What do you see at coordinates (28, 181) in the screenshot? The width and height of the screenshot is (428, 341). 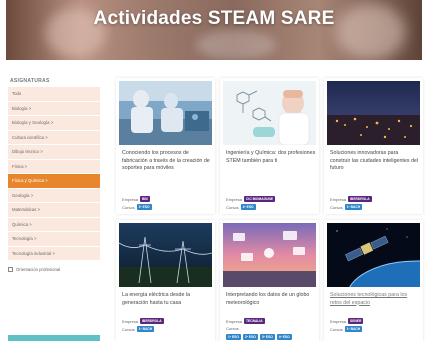 I see `sidebar-item-label: Física y Química` at bounding box center [28, 181].